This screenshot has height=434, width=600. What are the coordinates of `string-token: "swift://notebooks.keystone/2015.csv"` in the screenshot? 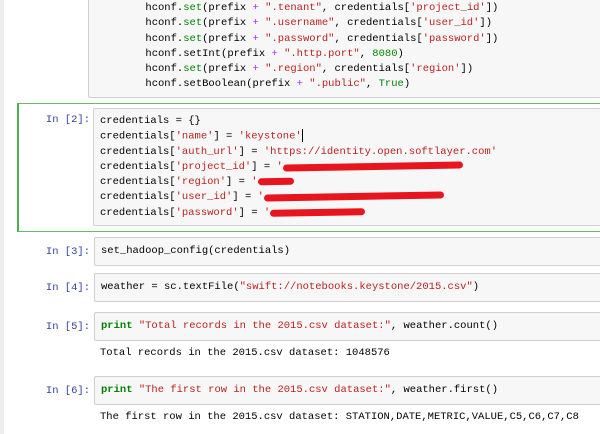 It's located at (356, 287).